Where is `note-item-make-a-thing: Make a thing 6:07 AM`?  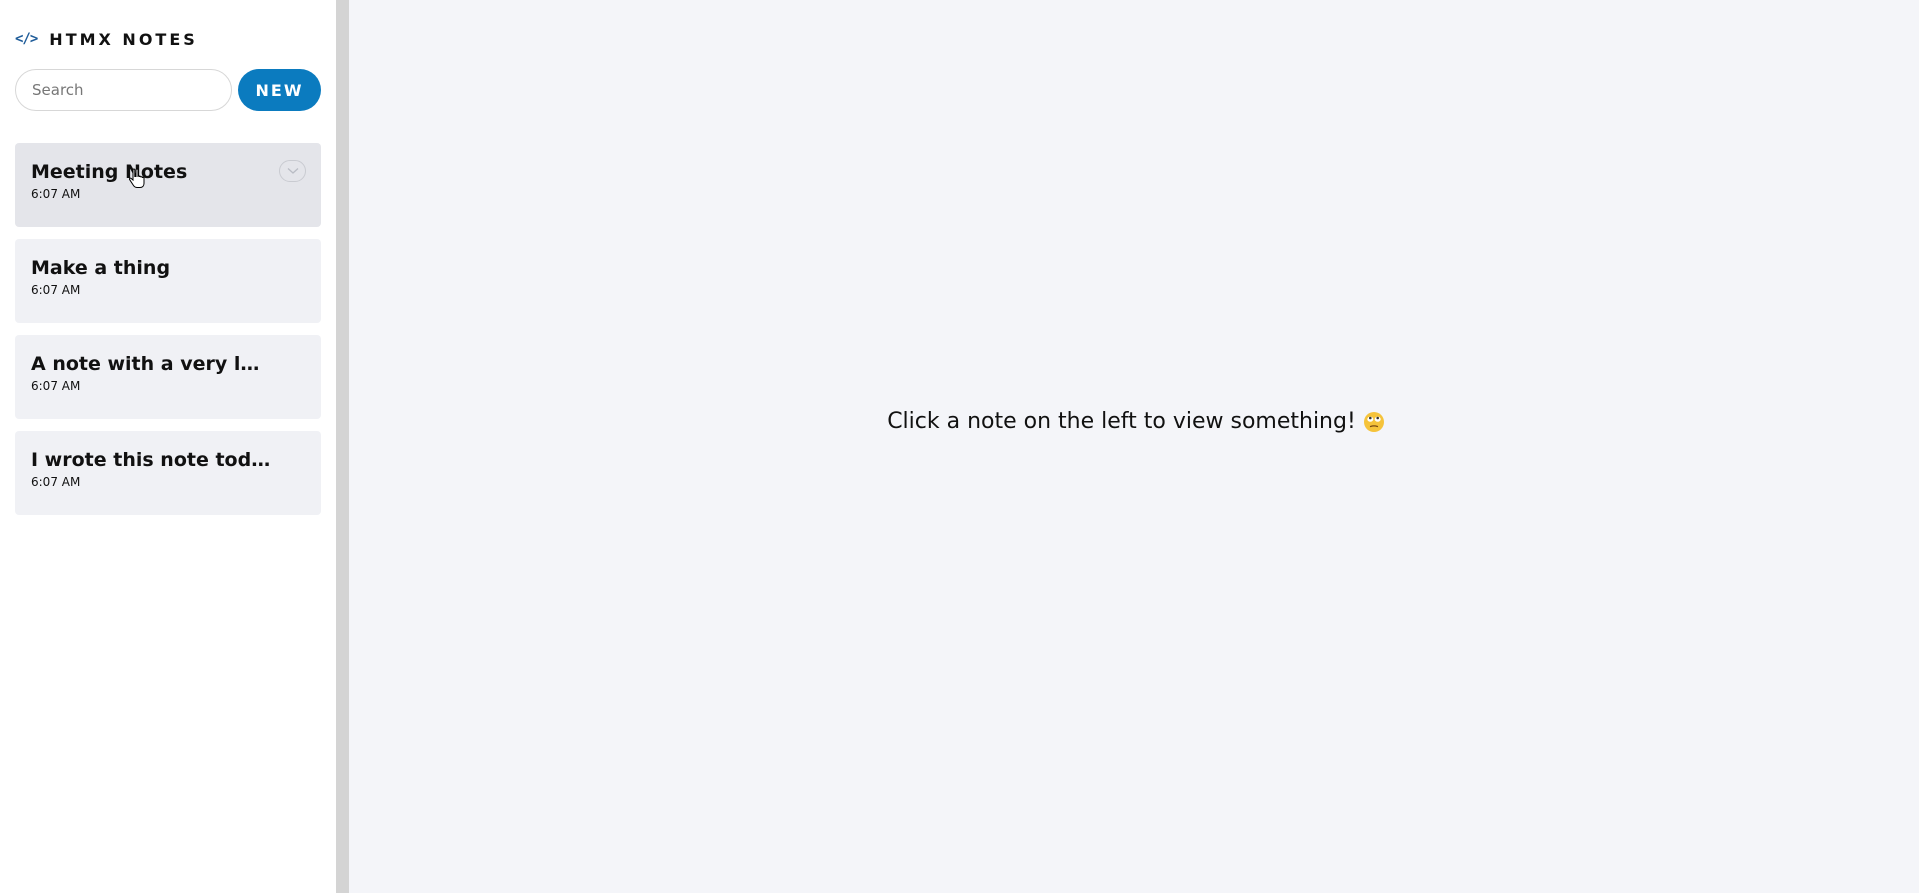
note-item-make-a-thing: Make a thing 6:07 AM is located at coordinates (168, 281).